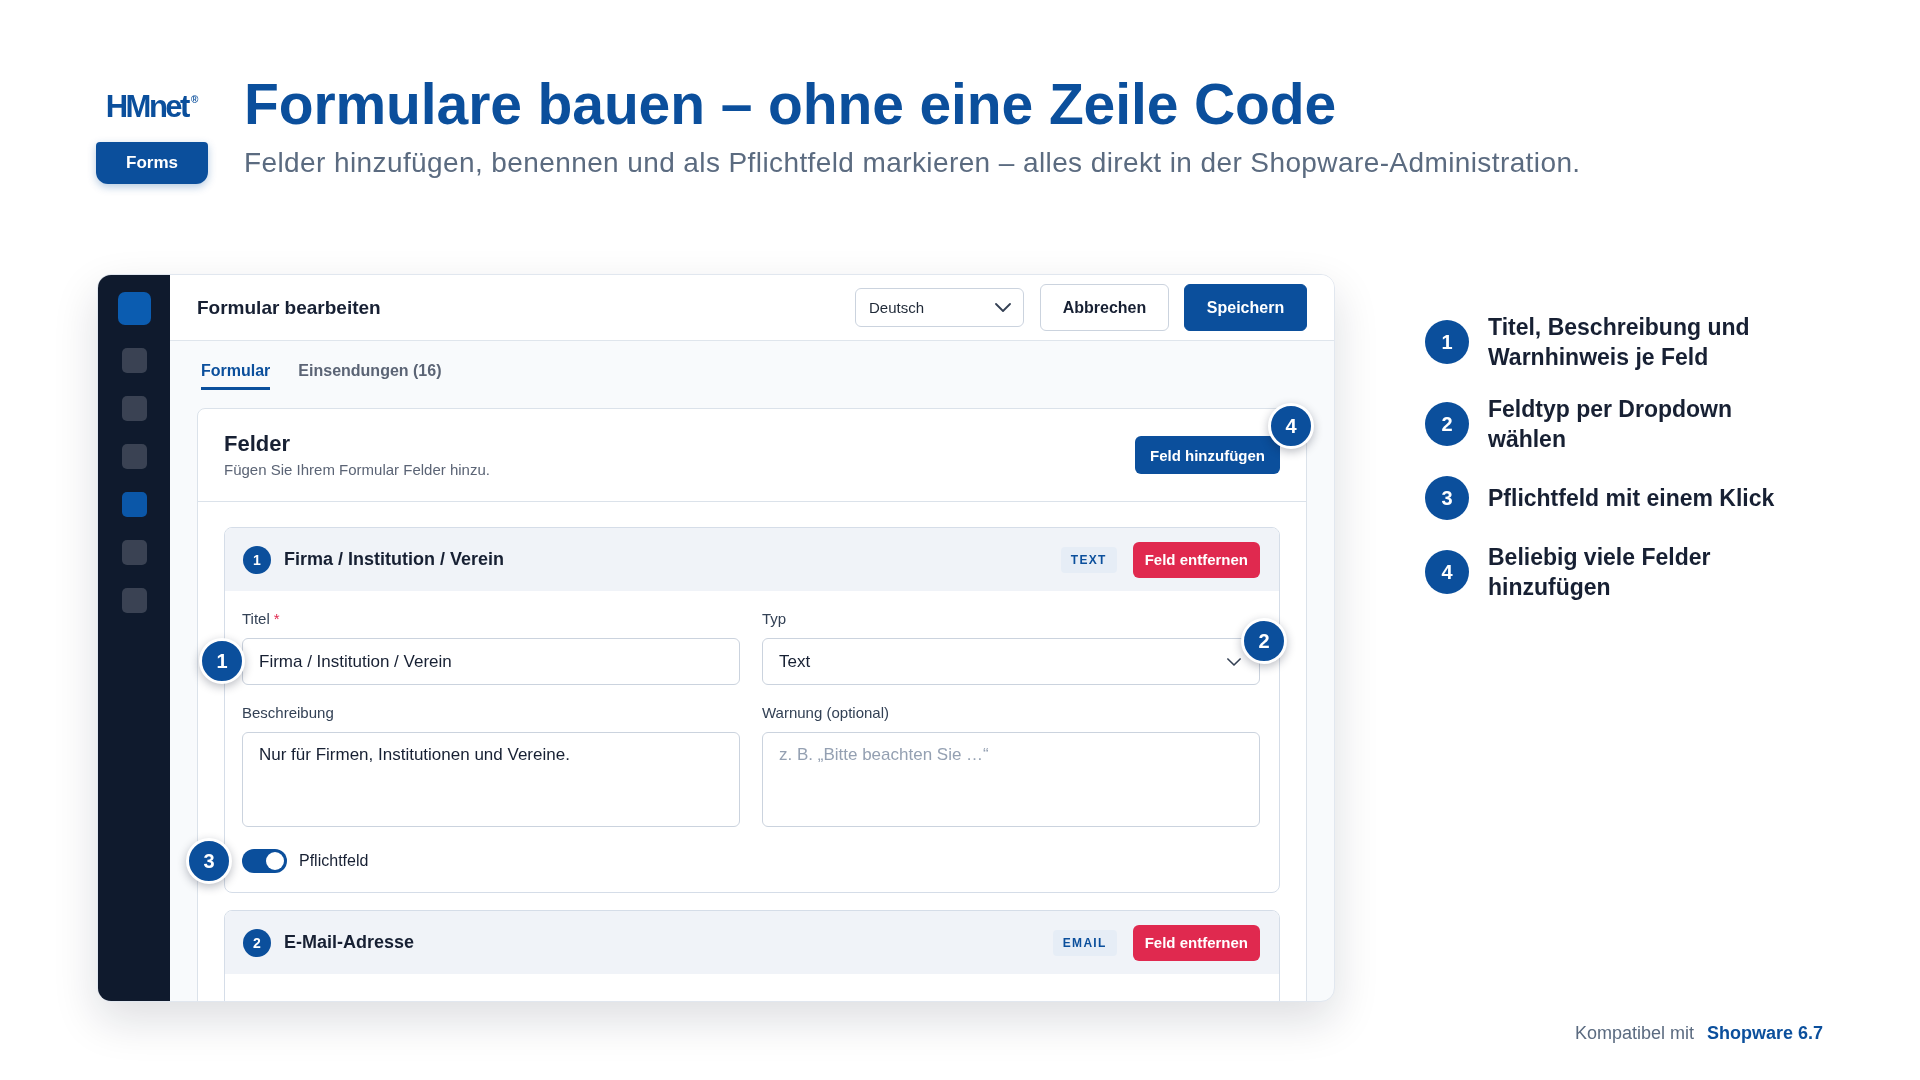 The image size is (1920, 1080). I want to click on toggle-label: Pflichtfeld, so click(334, 861).